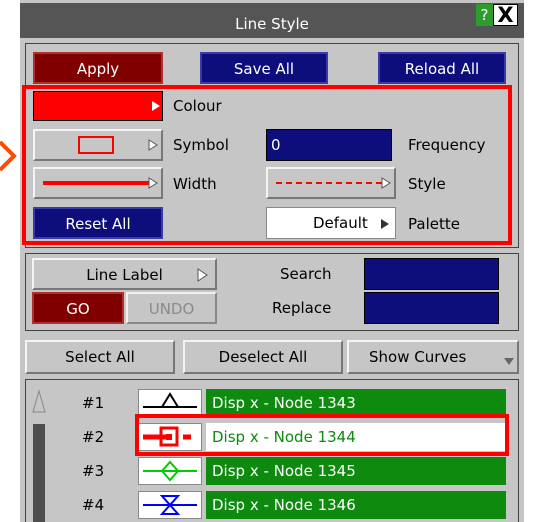  I want to click on window-title: Line Style, so click(272, 24).